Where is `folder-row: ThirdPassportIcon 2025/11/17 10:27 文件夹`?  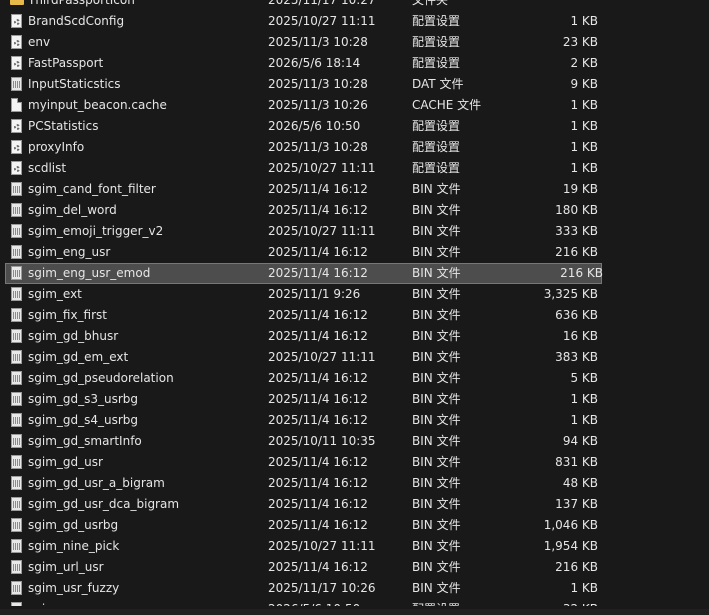 folder-row: ThirdPassportIcon 2025/11/17 10:27 文件夹 is located at coordinates (354, 5).